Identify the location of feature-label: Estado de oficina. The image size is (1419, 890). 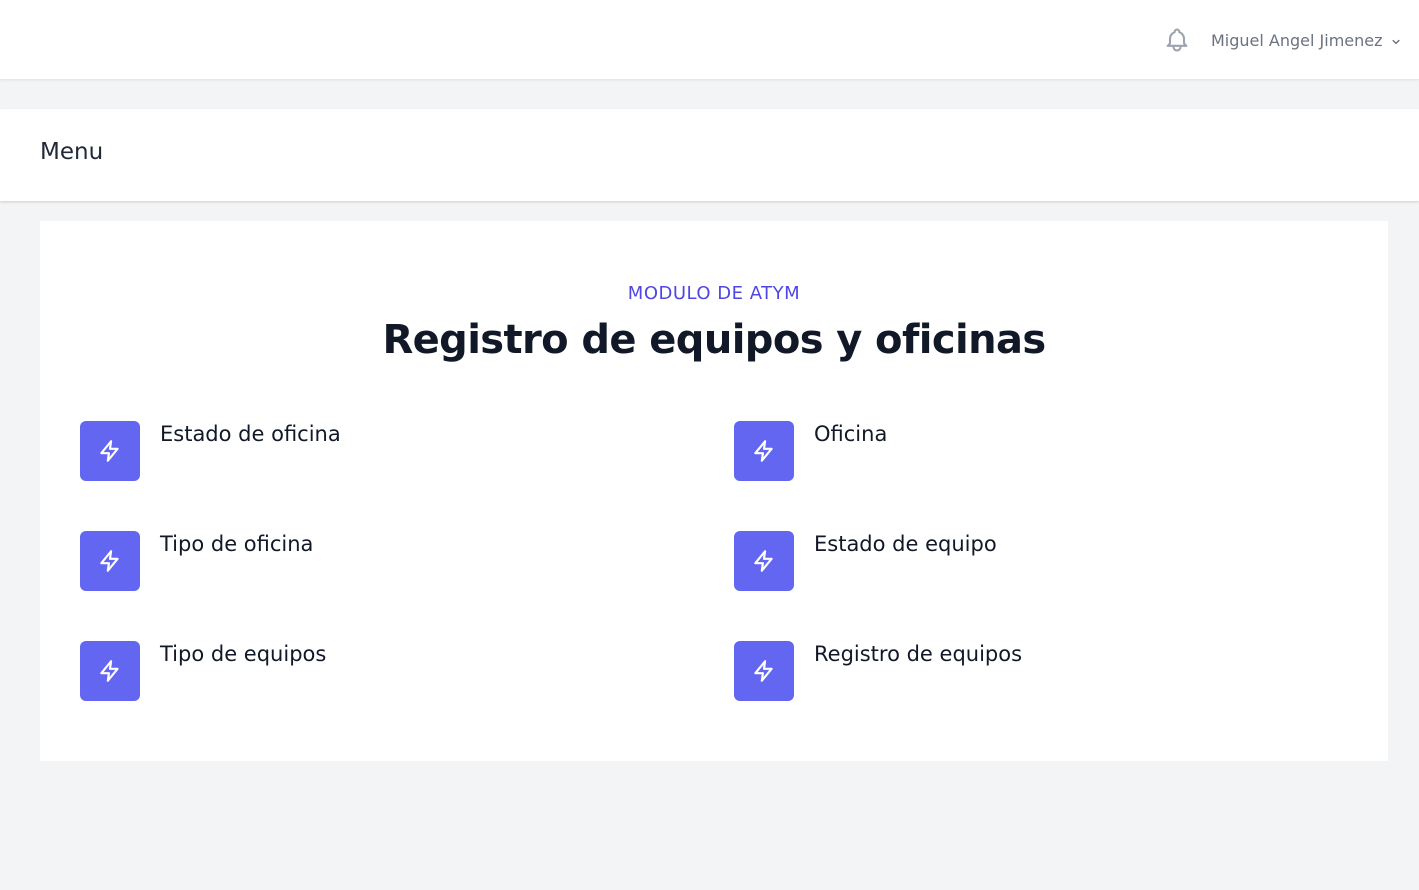
(250, 434).